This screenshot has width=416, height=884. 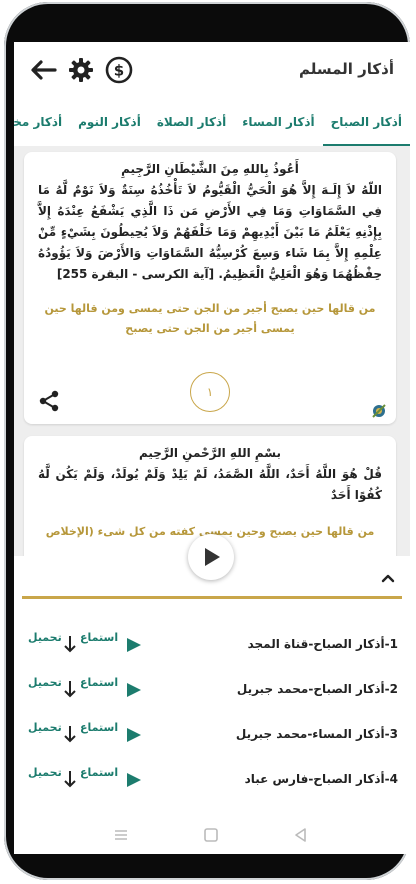 What do you see at coordinates (212, 72) in the screenshot?
I see `app-bar: أذكار المسلم $` at bounding box center [212, 72].